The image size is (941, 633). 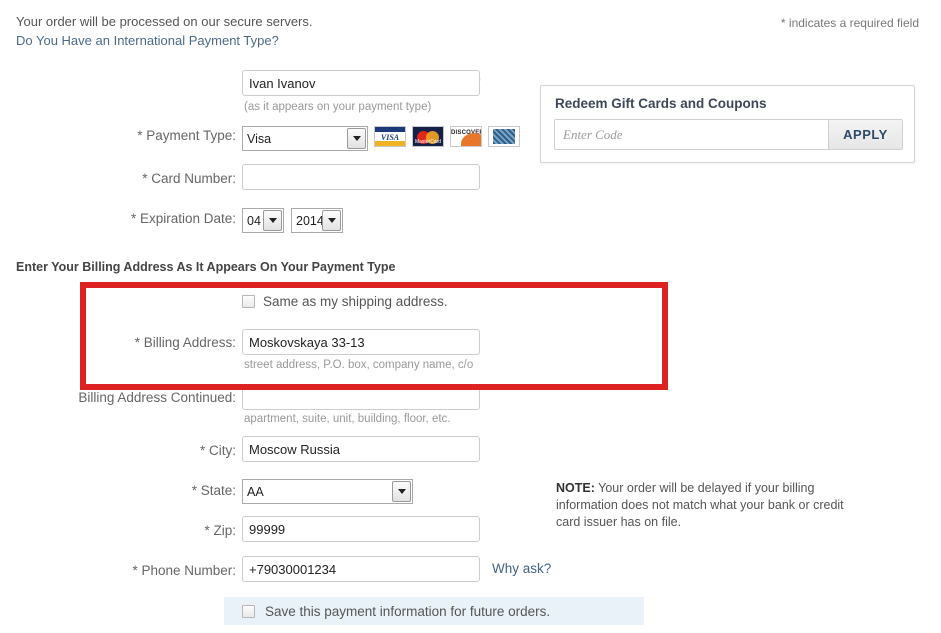 What do you see at coordinates (361, 397) in the screenshot?
I see `billing-address2-input` at bounding box center [361, 397].